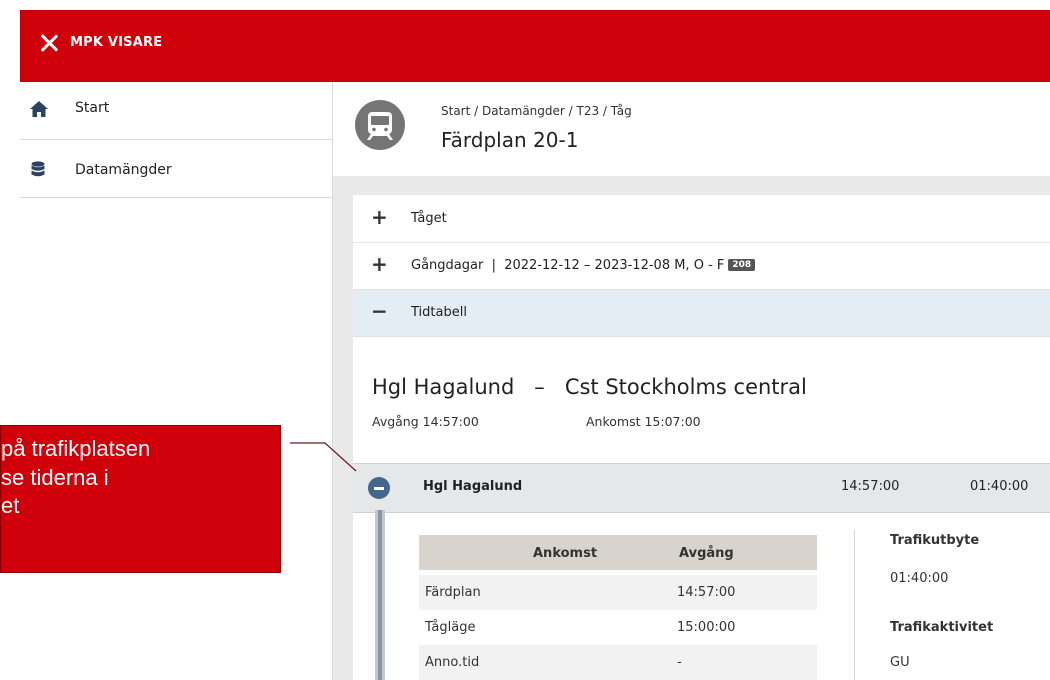 Image resolution: width=1050 pixels, height=680 pixels. Describe the element at coordinates (452, 662) in the screenshot. I see `row-label: Anno.tid` at that location.